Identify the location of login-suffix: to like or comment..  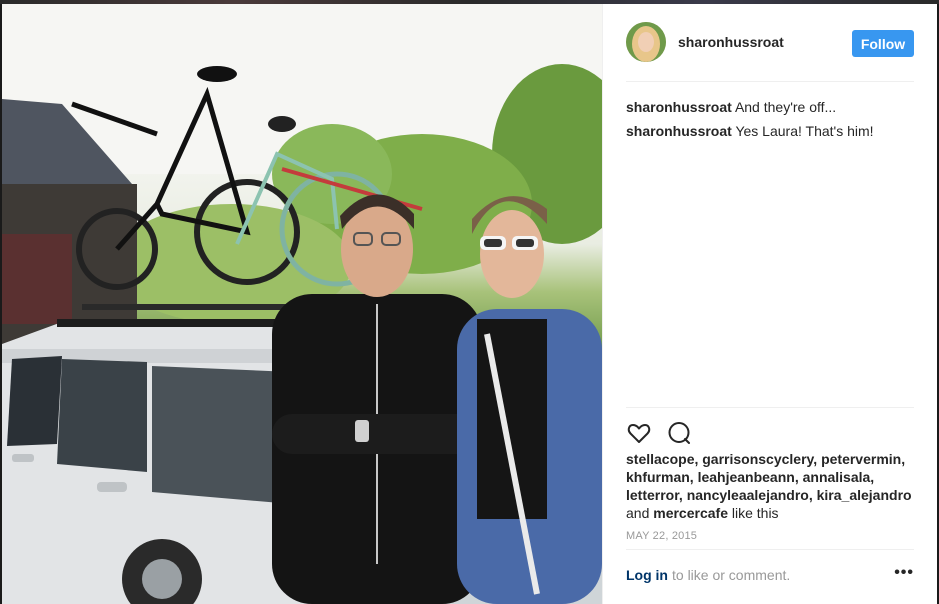
(731, 574).